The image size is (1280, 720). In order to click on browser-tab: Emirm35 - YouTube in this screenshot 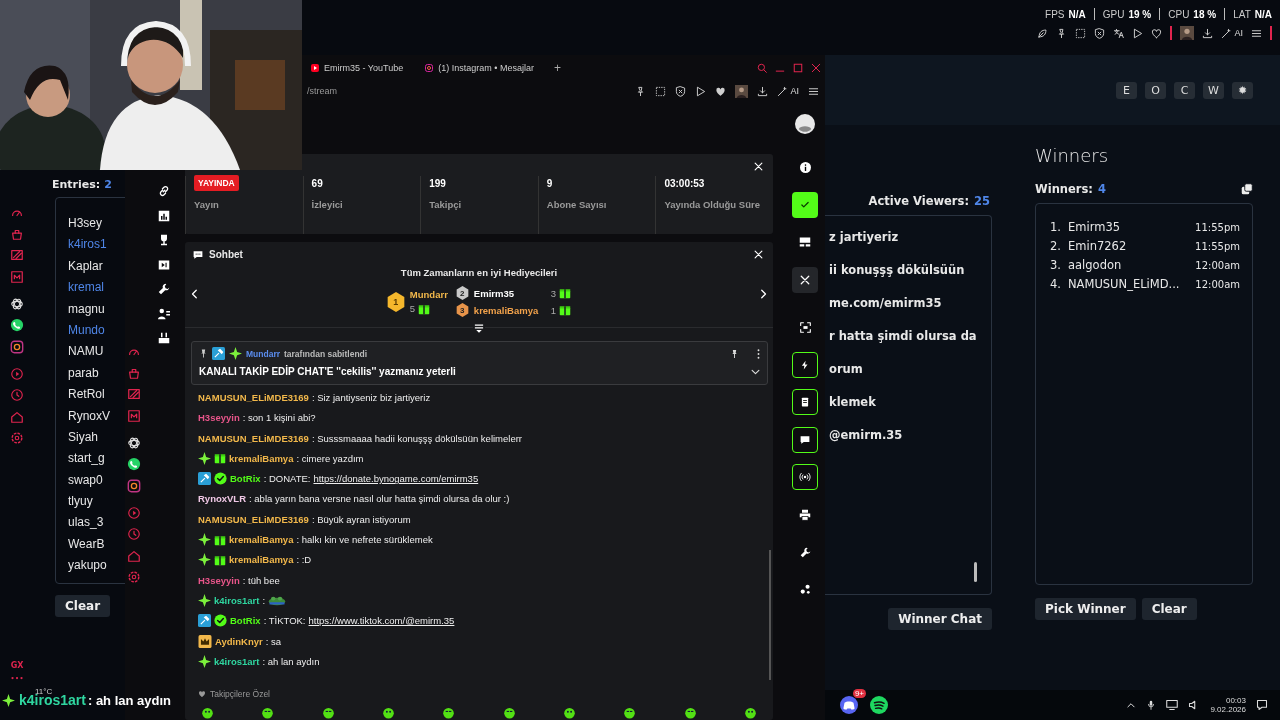, I will do `click(357, 68)`.